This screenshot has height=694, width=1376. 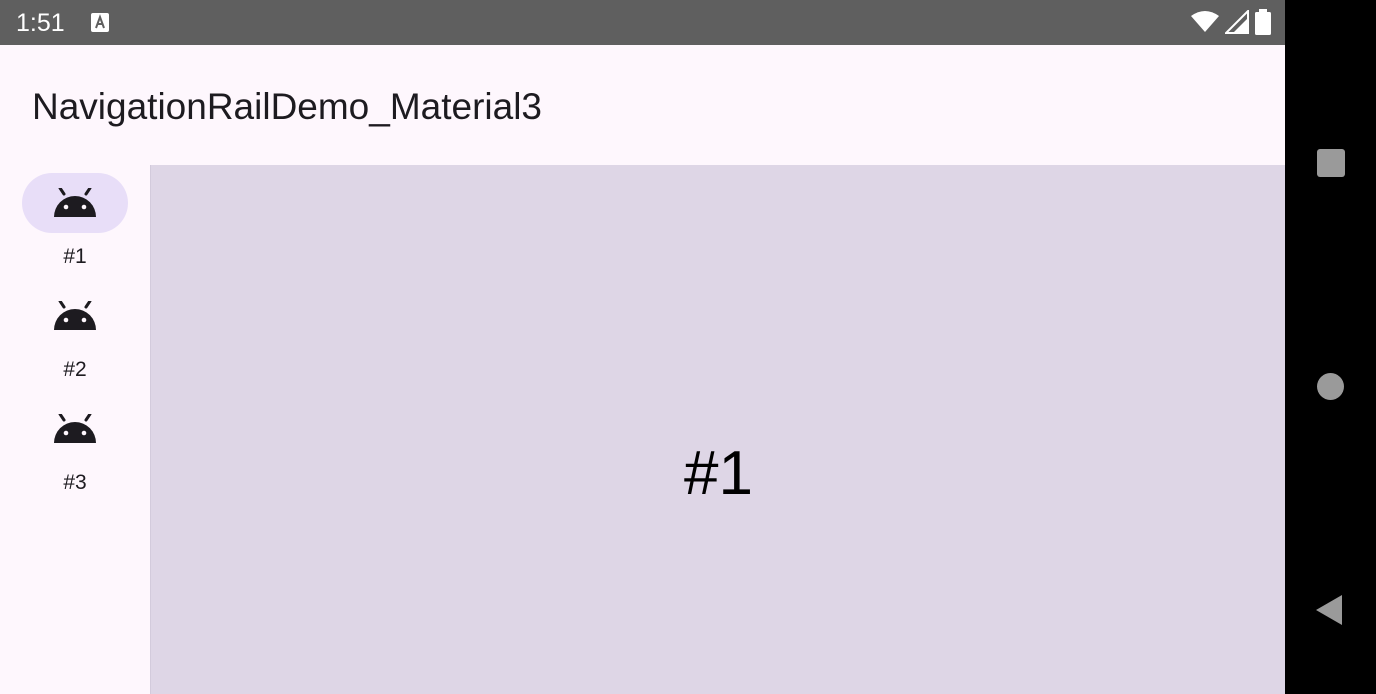 What do you see at coordinates (1205, 21) in the screenshot?
I see `wifi-icon` at bounding box center [1205, 21].